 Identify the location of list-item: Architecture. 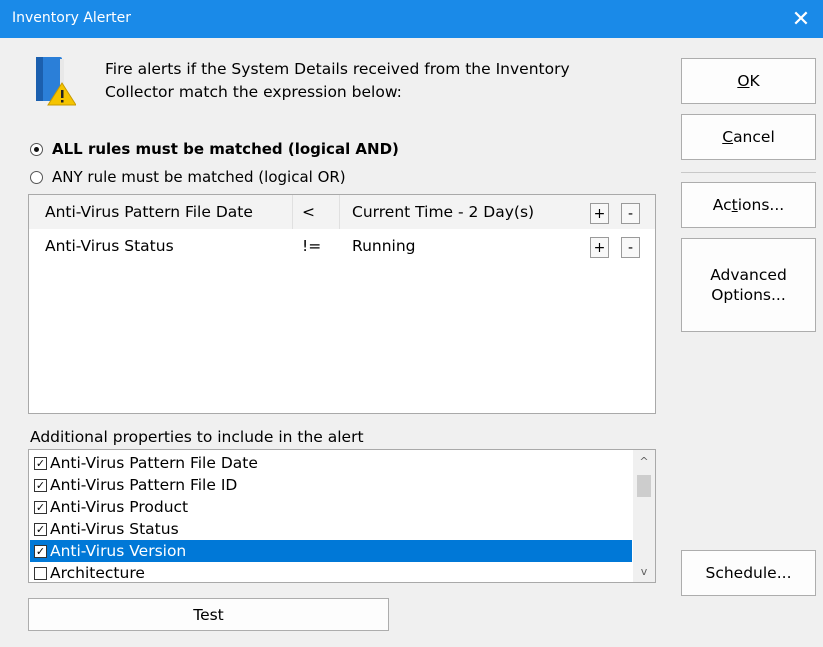
(331, 572).